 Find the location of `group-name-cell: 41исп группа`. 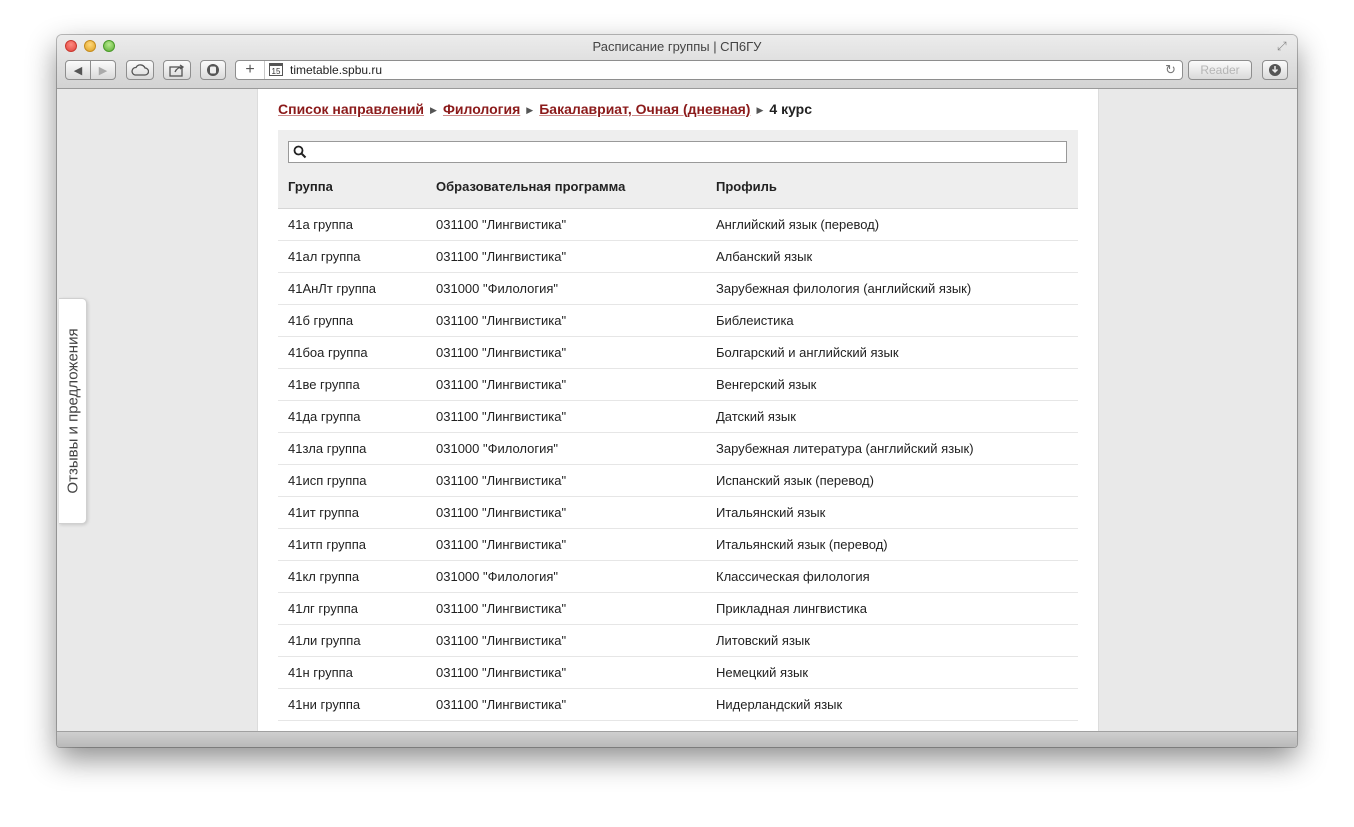

group-name-cell: 41исп группа is located at coordinates (327, 480).